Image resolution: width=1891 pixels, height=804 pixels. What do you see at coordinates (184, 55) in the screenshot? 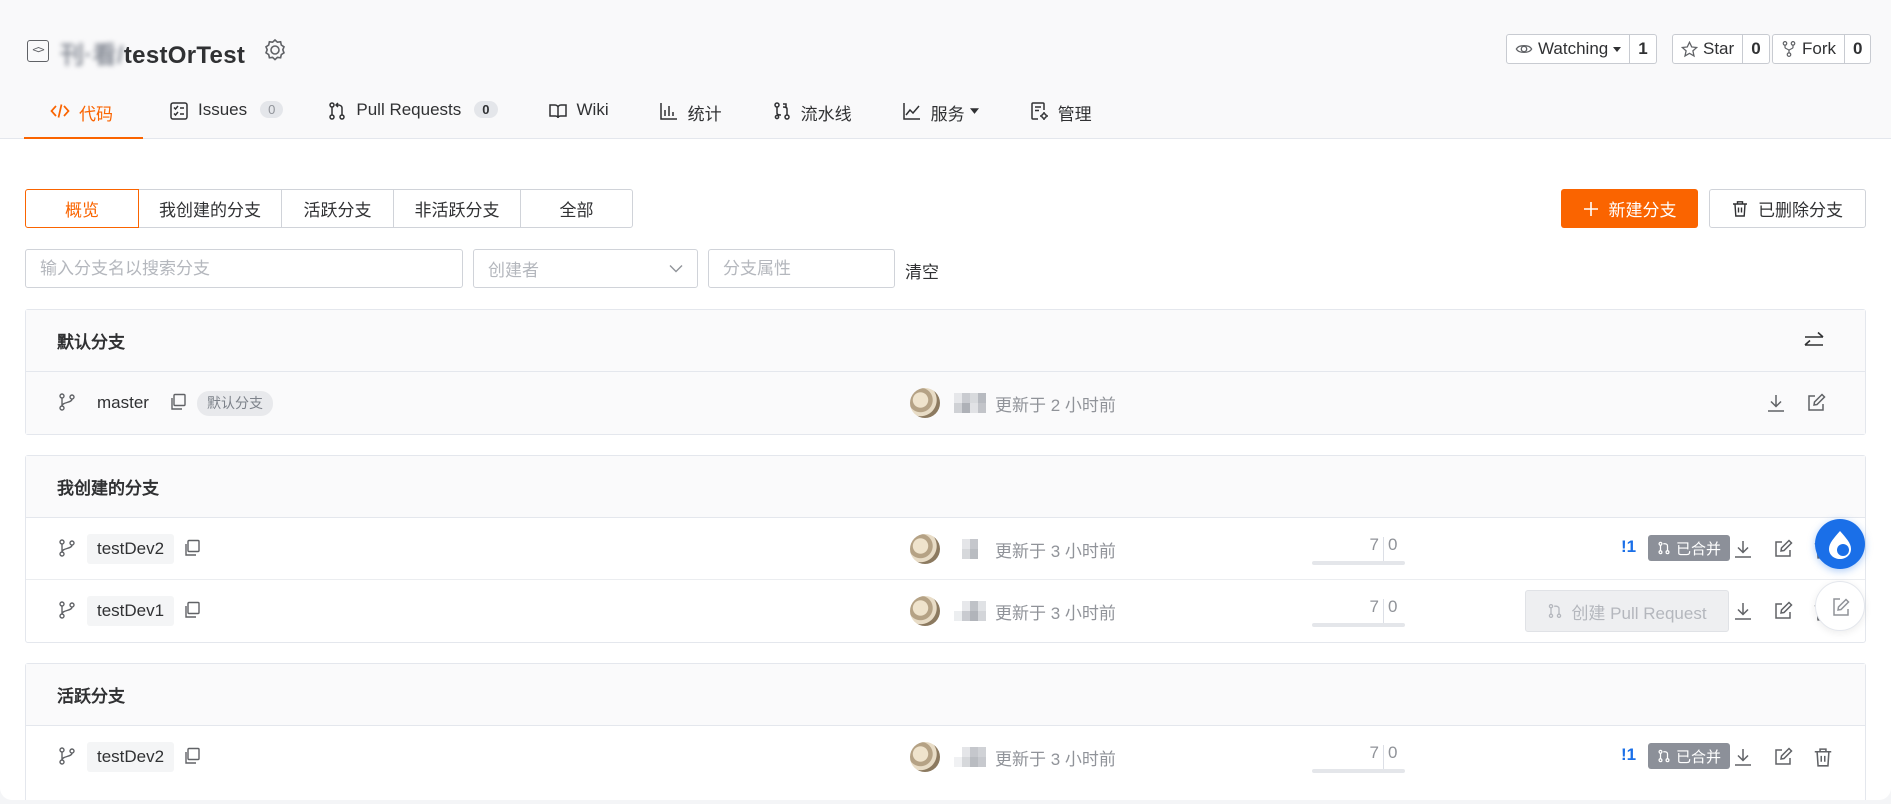
I see `repo-name: testOrTest` at bounding box center [184, 55].